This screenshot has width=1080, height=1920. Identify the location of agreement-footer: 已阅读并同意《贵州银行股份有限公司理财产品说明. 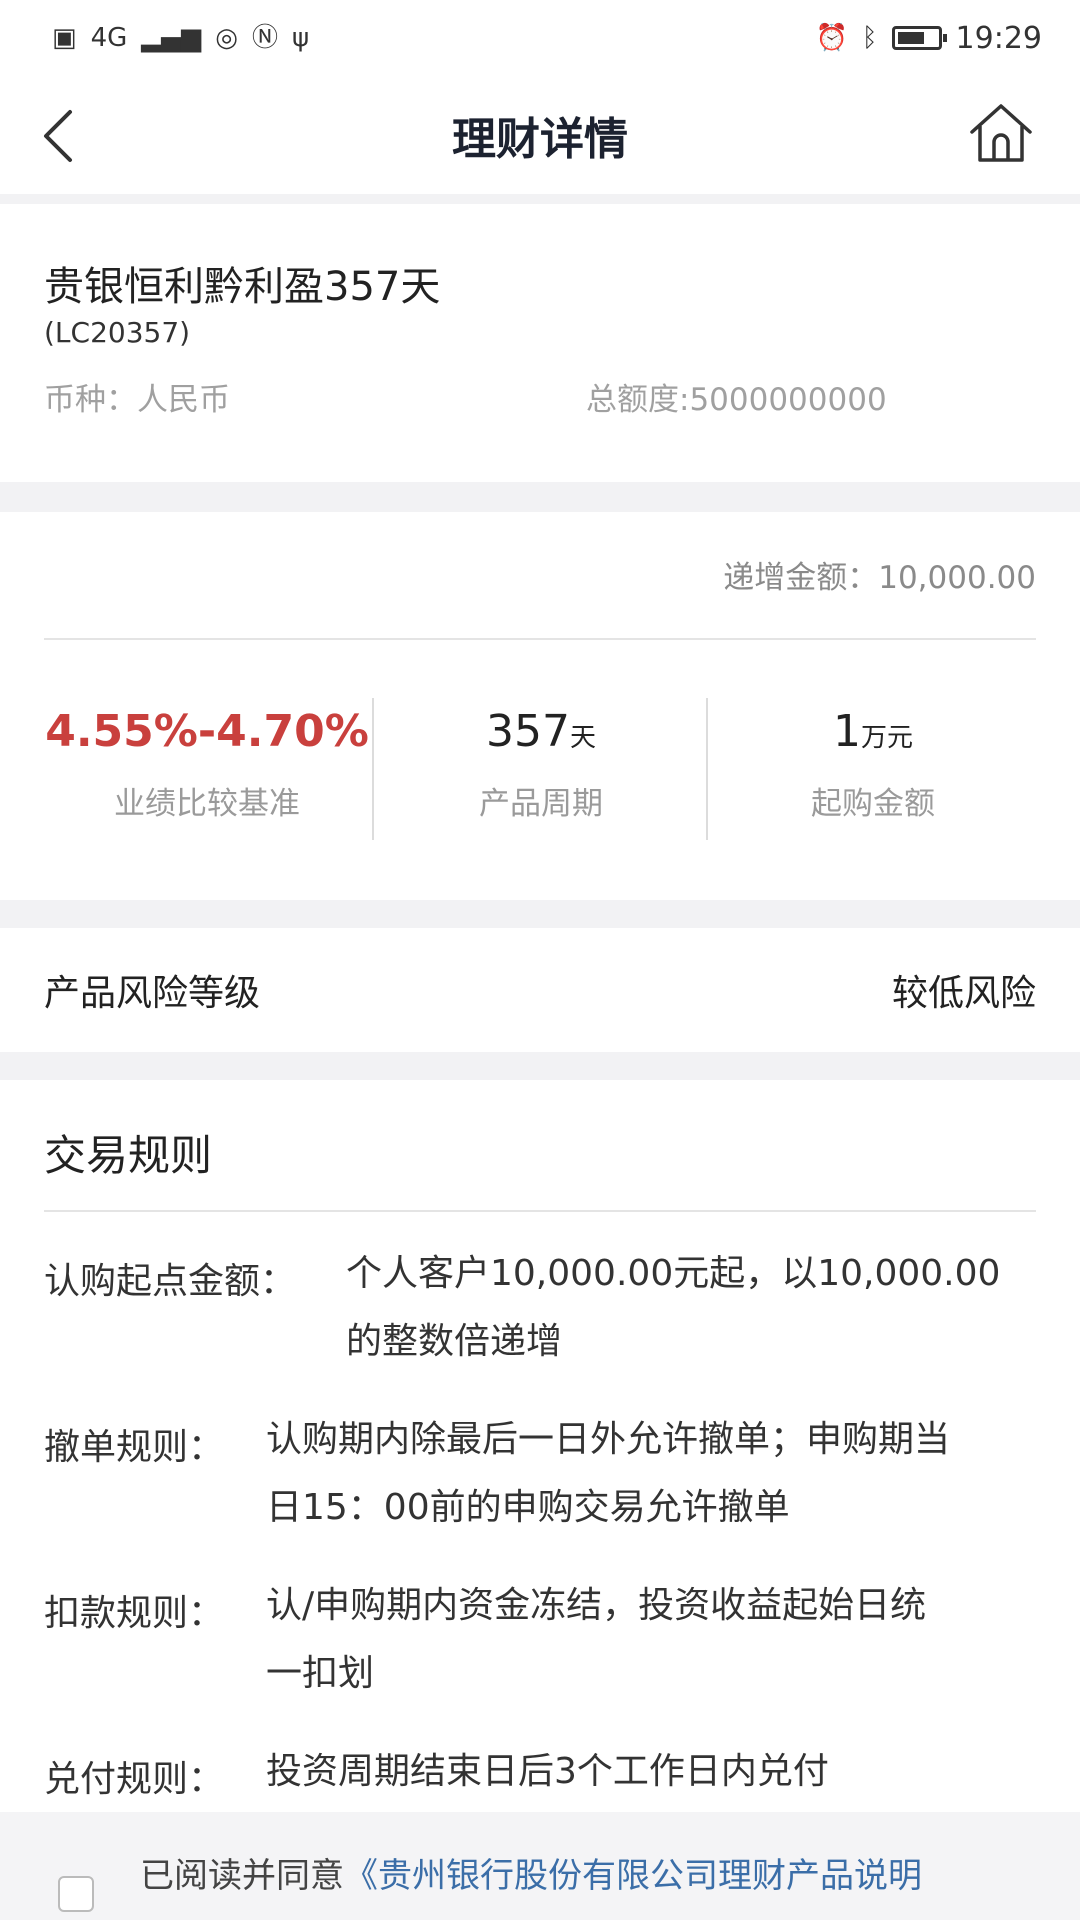
(540, 1866).